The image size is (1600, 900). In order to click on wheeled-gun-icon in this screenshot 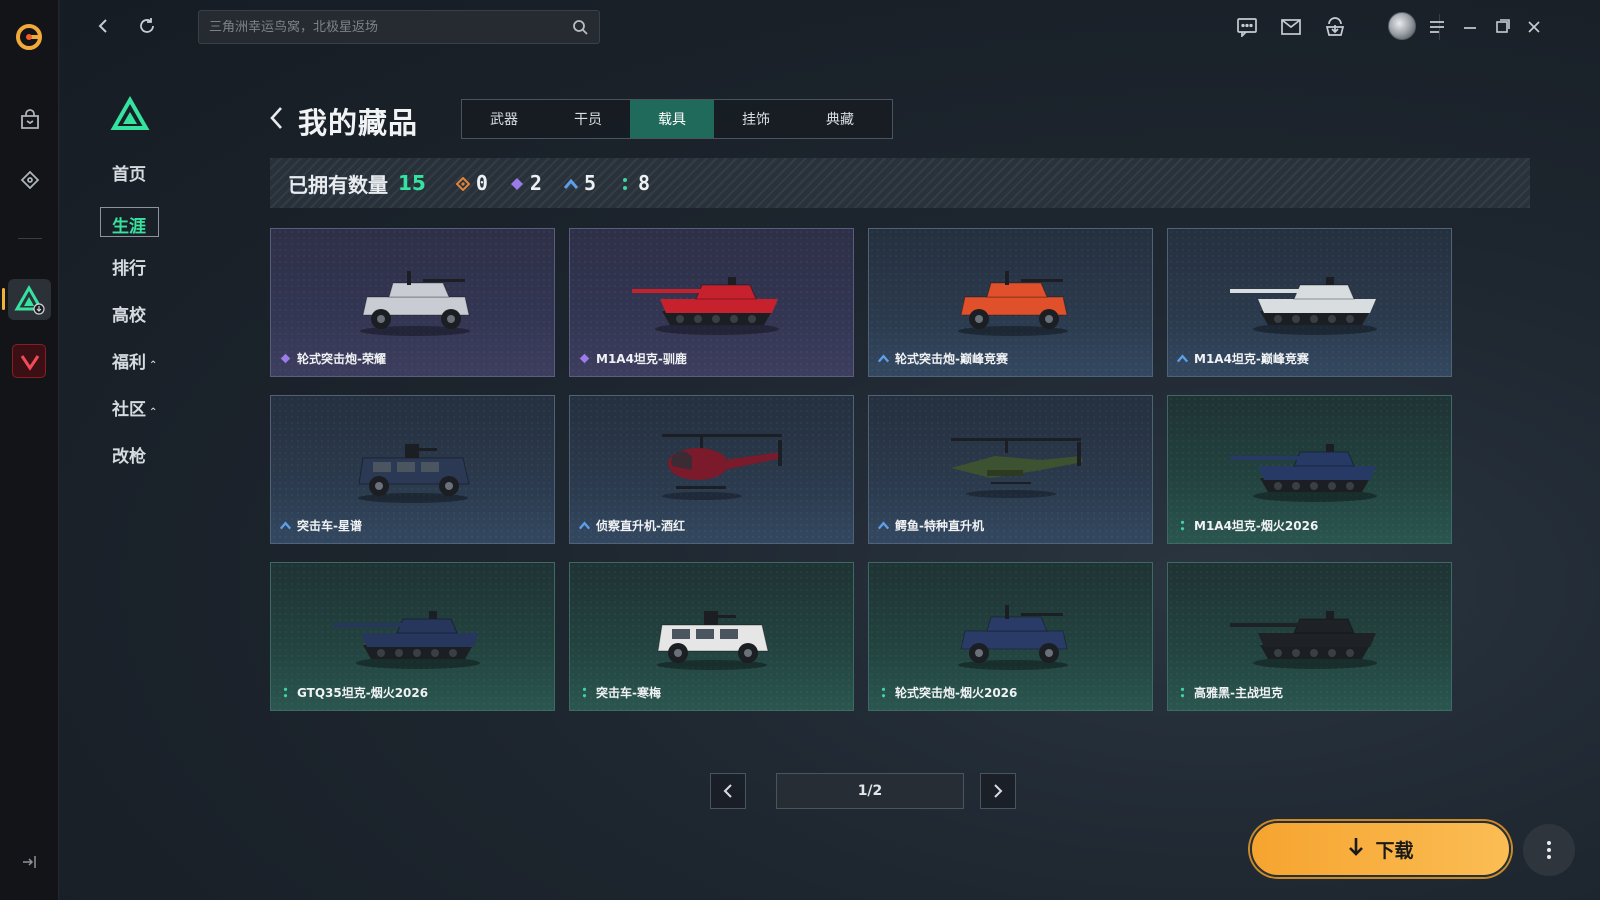, I will do `click(413, 297)`.